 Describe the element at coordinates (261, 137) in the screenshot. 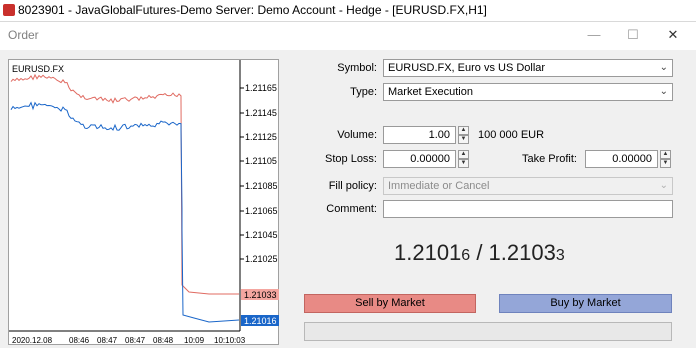

I see `price-tick-label: 1.21125` at that location.